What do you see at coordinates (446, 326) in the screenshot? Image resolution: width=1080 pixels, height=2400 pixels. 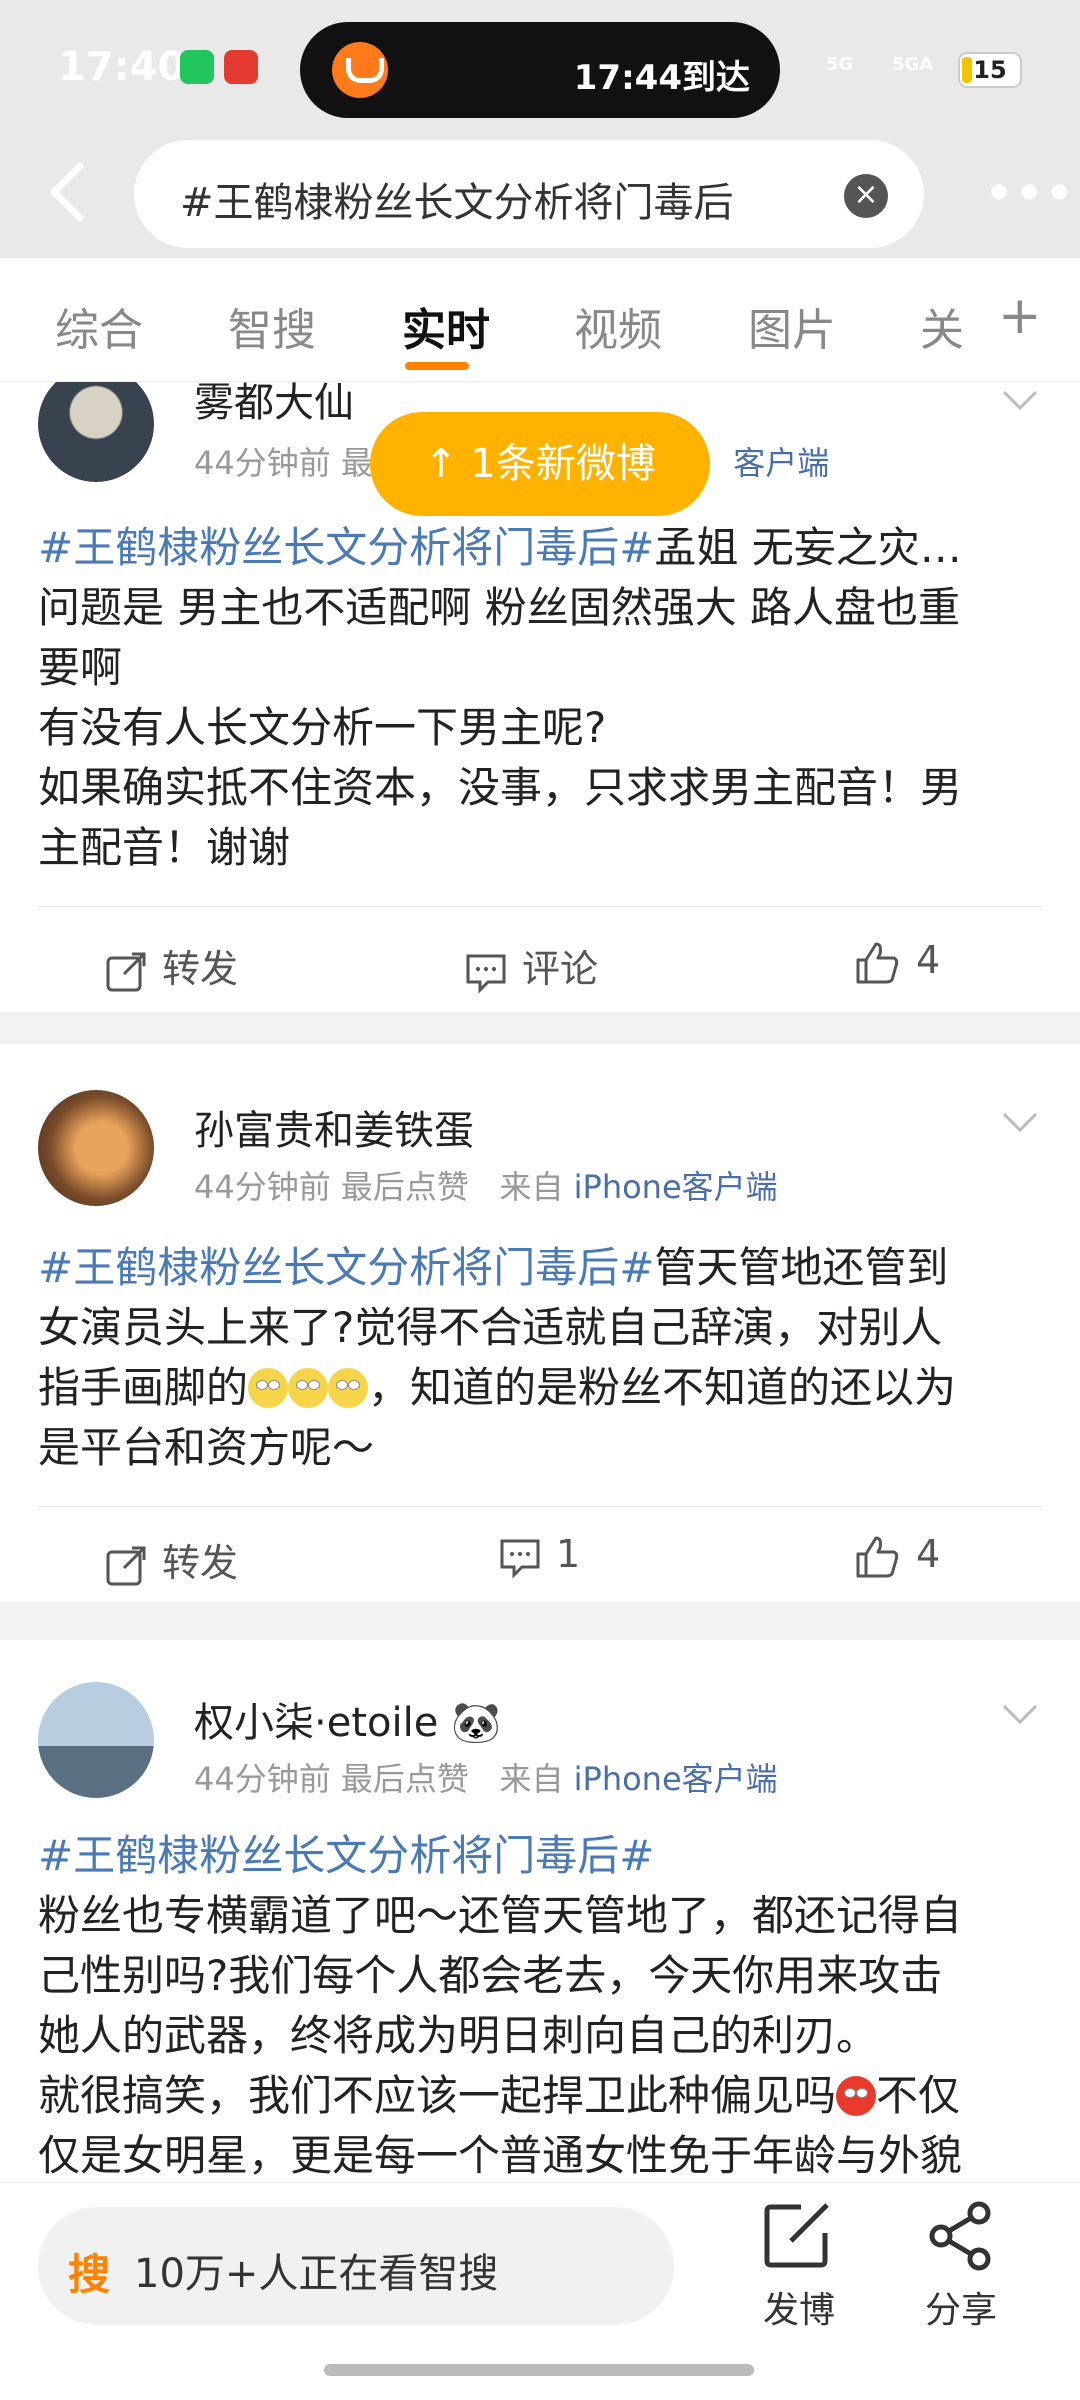 I see `tab-realtime: 实时` at bounding box center [446, 326].